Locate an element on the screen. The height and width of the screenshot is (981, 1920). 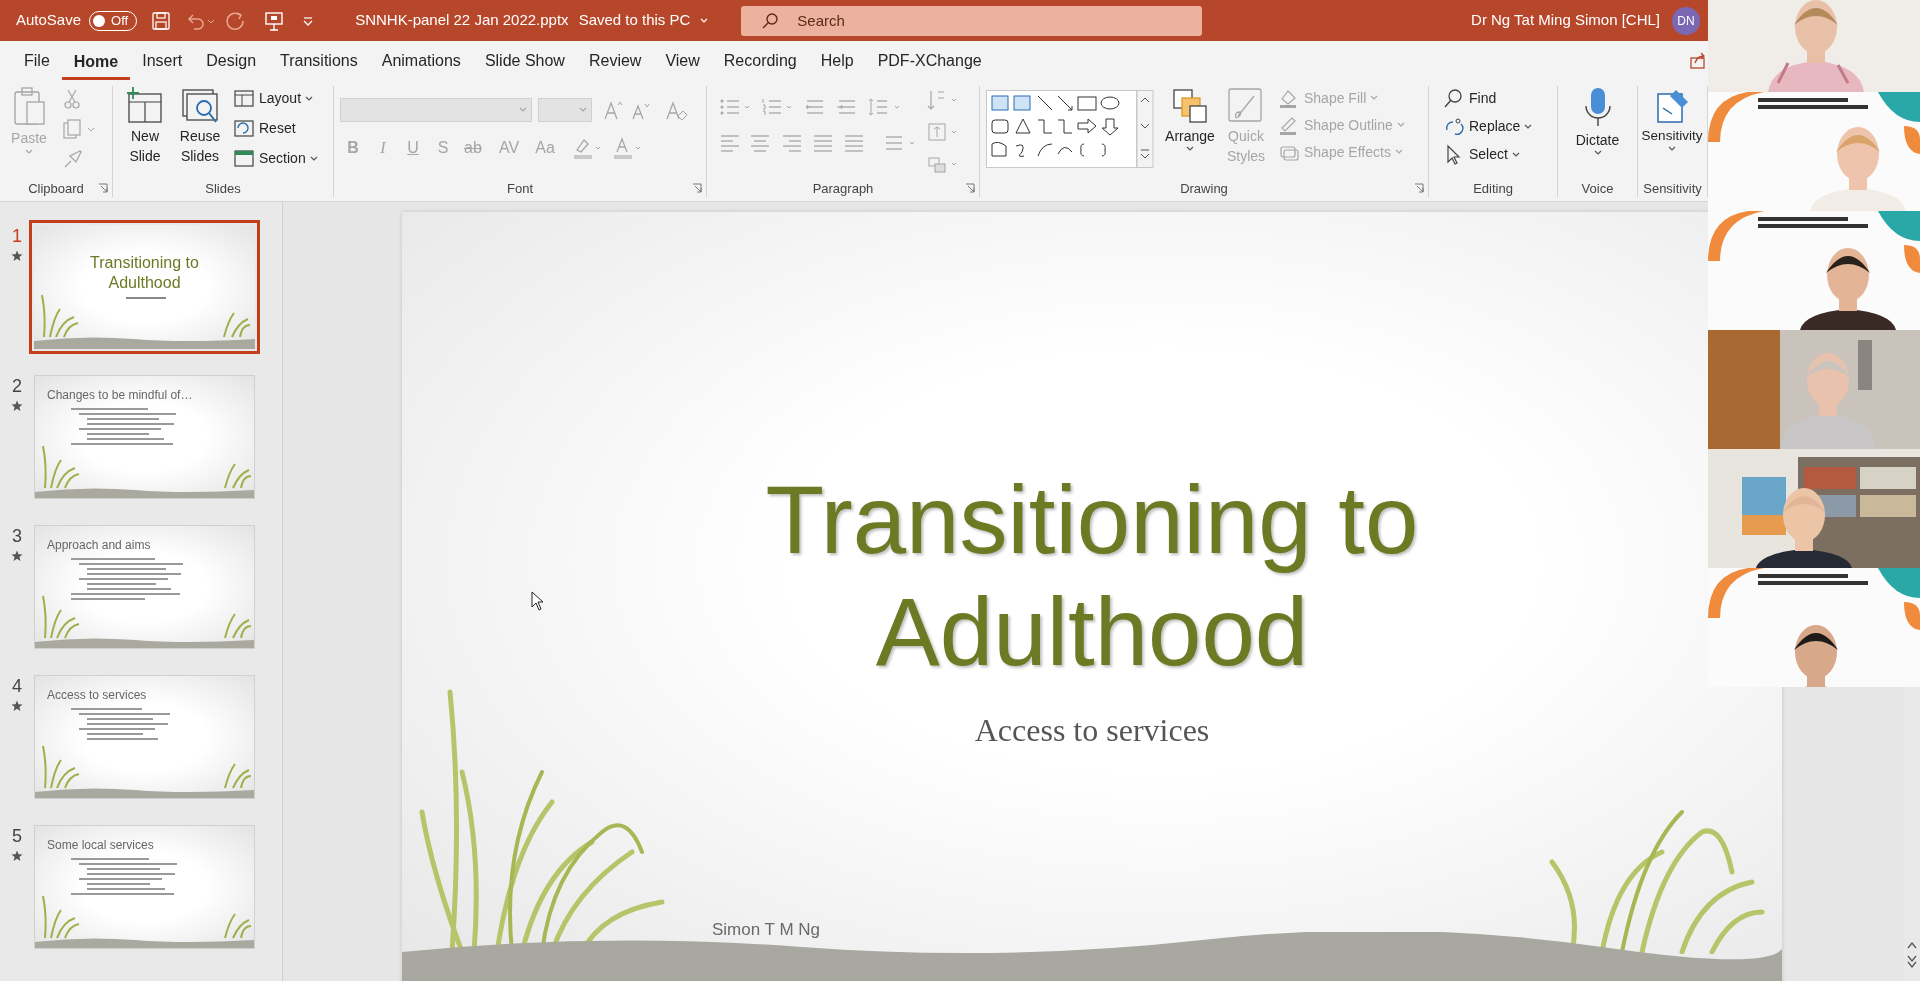
reset-button: Reset is located at coordinates (275, 128).